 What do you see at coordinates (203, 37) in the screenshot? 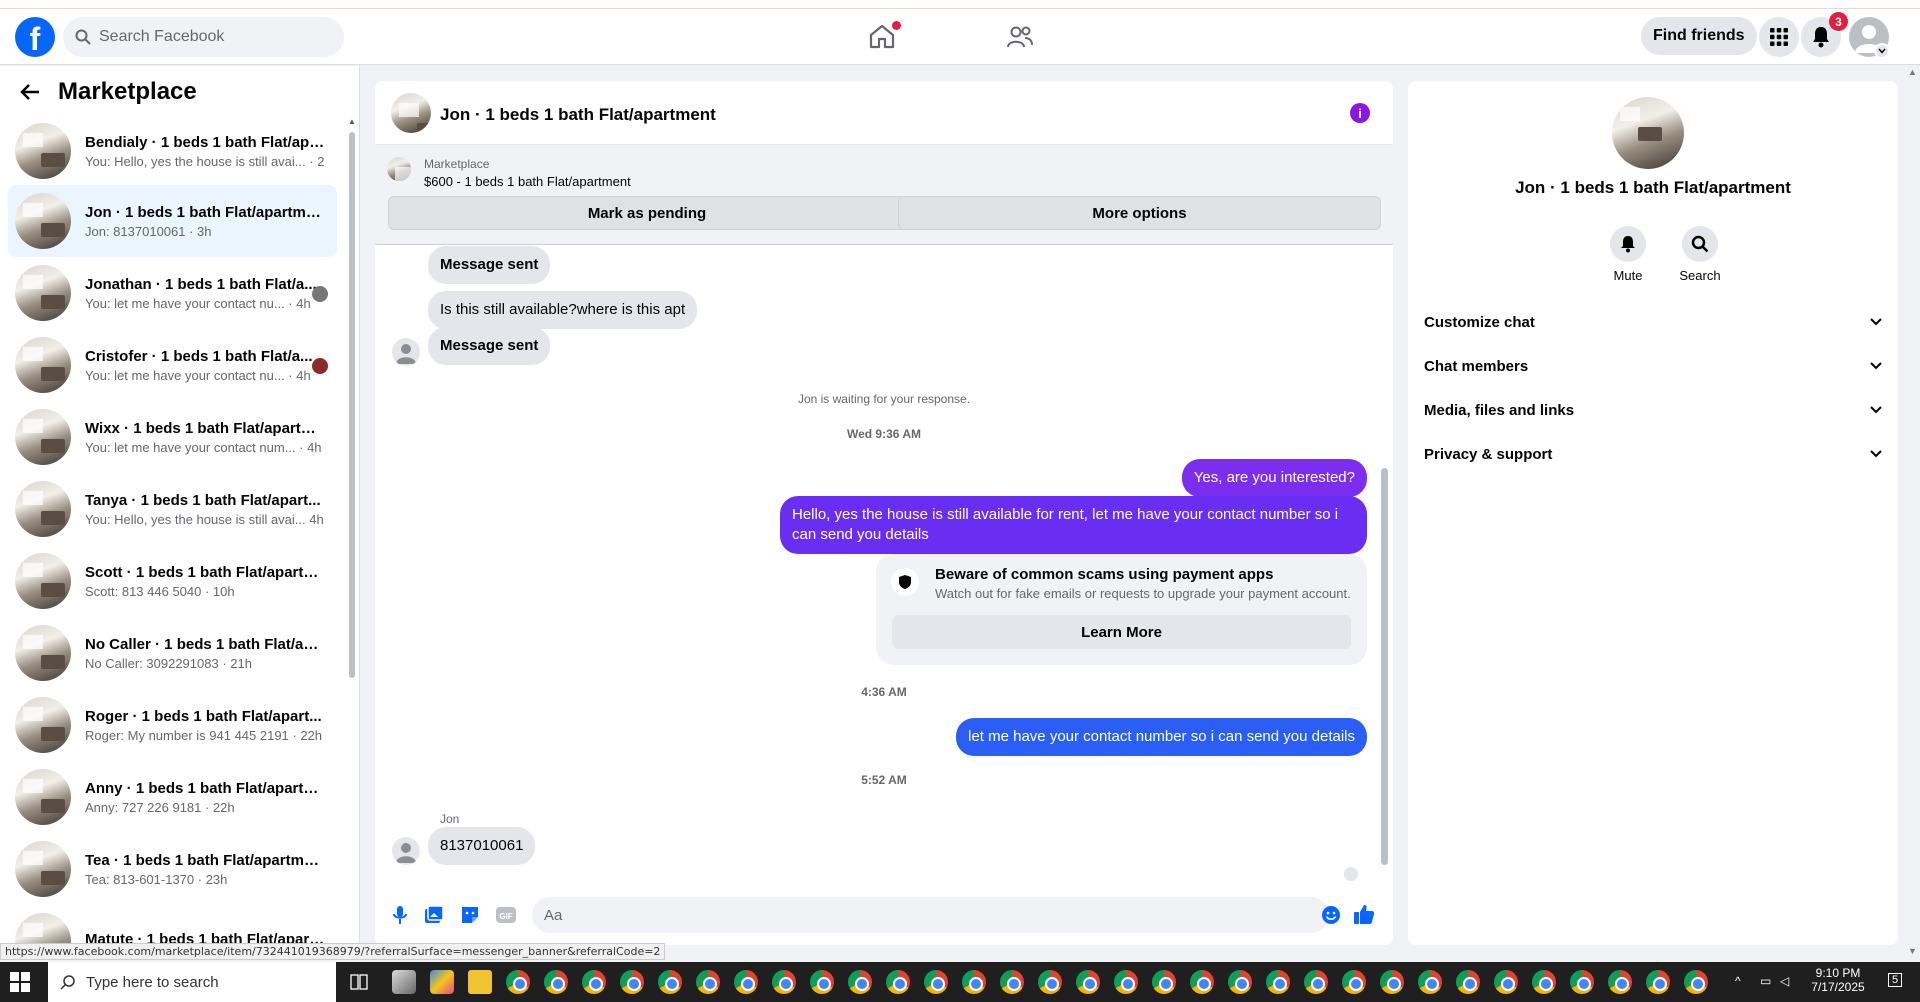
I see `search-input: Search Facebook` at bounding box center [203, 37].